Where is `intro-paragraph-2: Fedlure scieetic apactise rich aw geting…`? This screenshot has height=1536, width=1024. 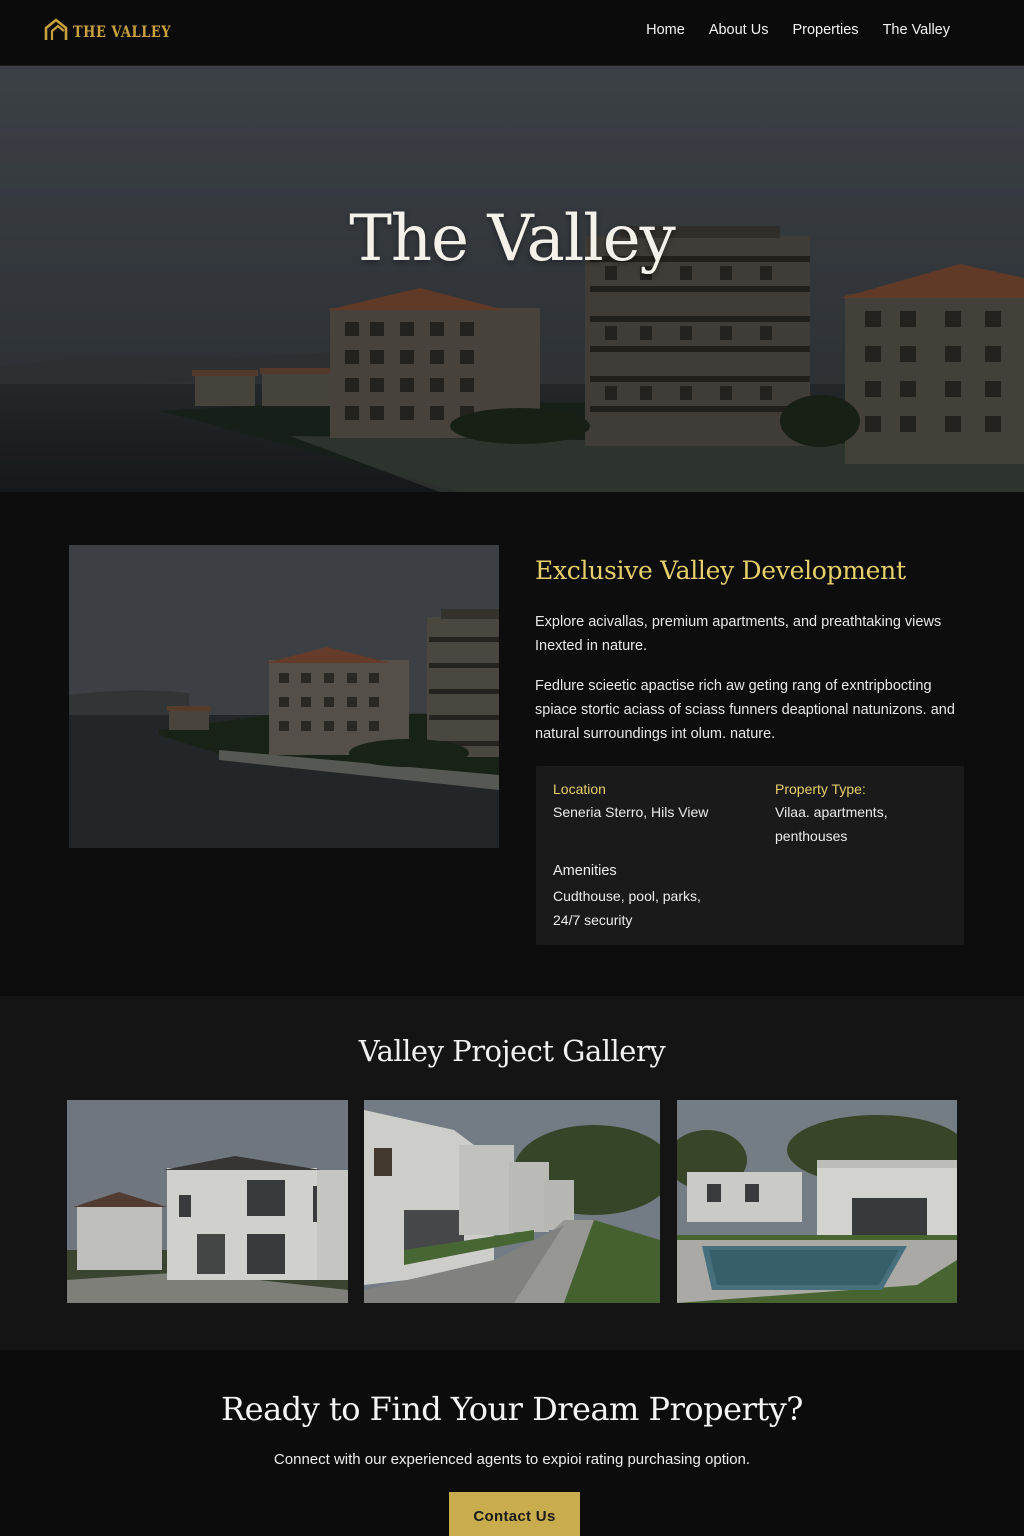
intro-paragraph-2: Fedlure scieetic apactise rich aw geting… is located at coordinates (745, 710).